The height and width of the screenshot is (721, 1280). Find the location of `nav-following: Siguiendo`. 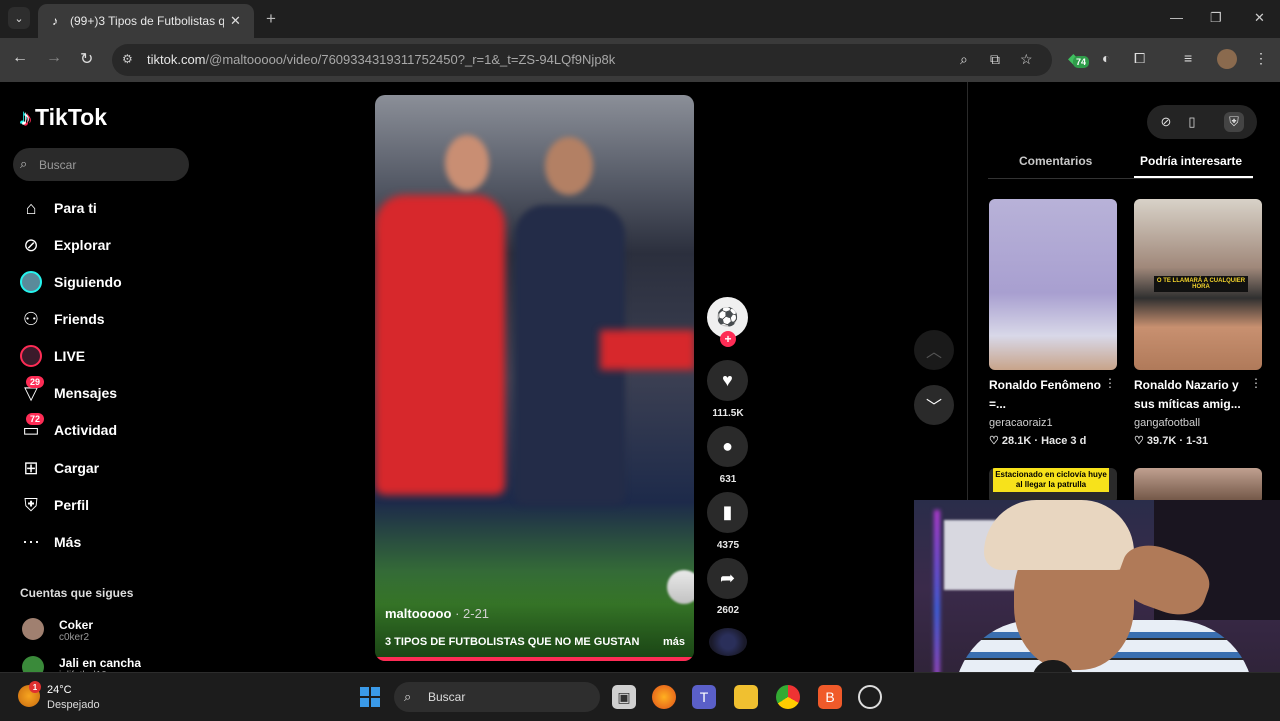

nav-following: Siguiendo is located at coordinates (71, 282).